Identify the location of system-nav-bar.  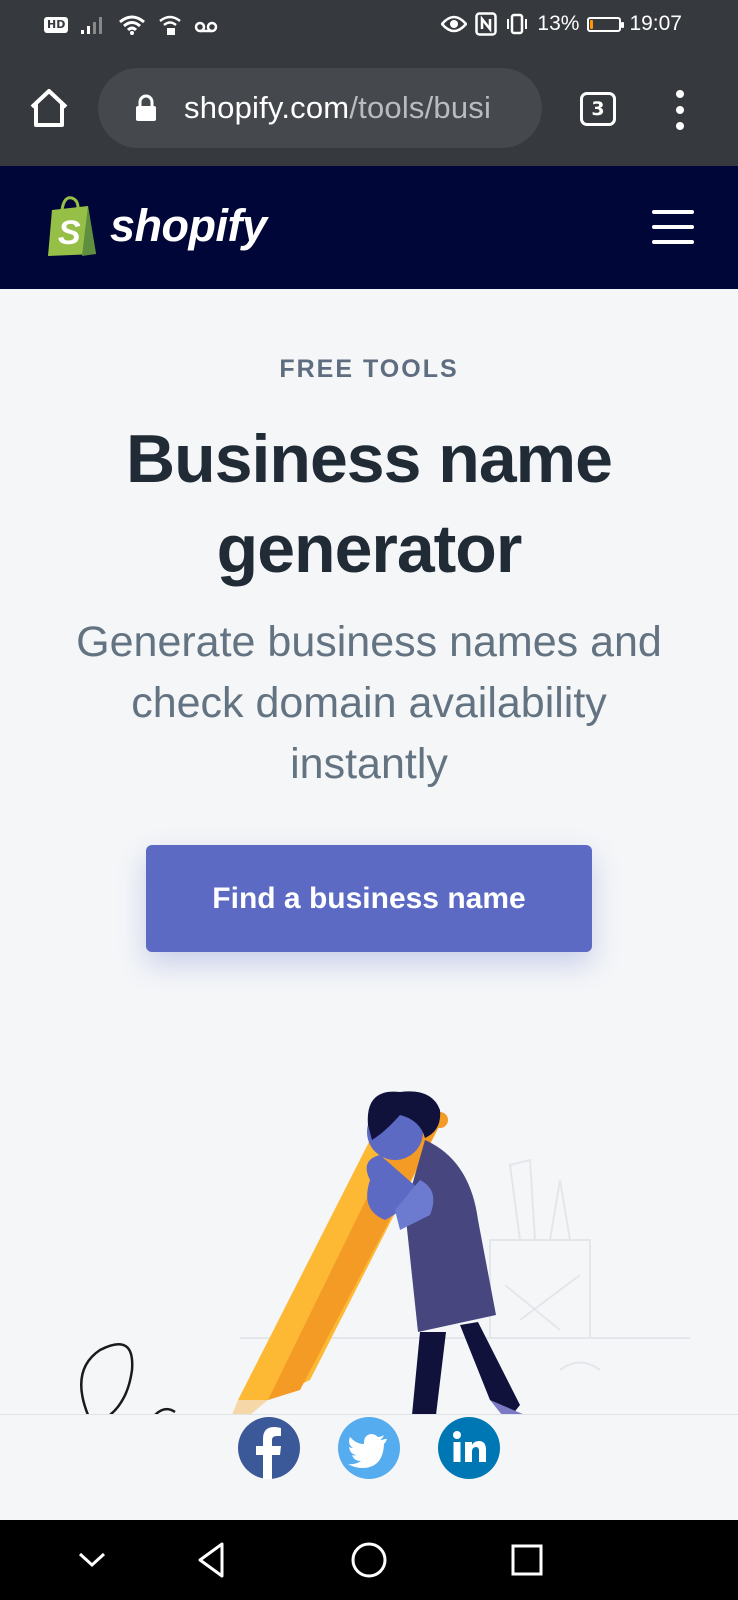
(369, 1560).